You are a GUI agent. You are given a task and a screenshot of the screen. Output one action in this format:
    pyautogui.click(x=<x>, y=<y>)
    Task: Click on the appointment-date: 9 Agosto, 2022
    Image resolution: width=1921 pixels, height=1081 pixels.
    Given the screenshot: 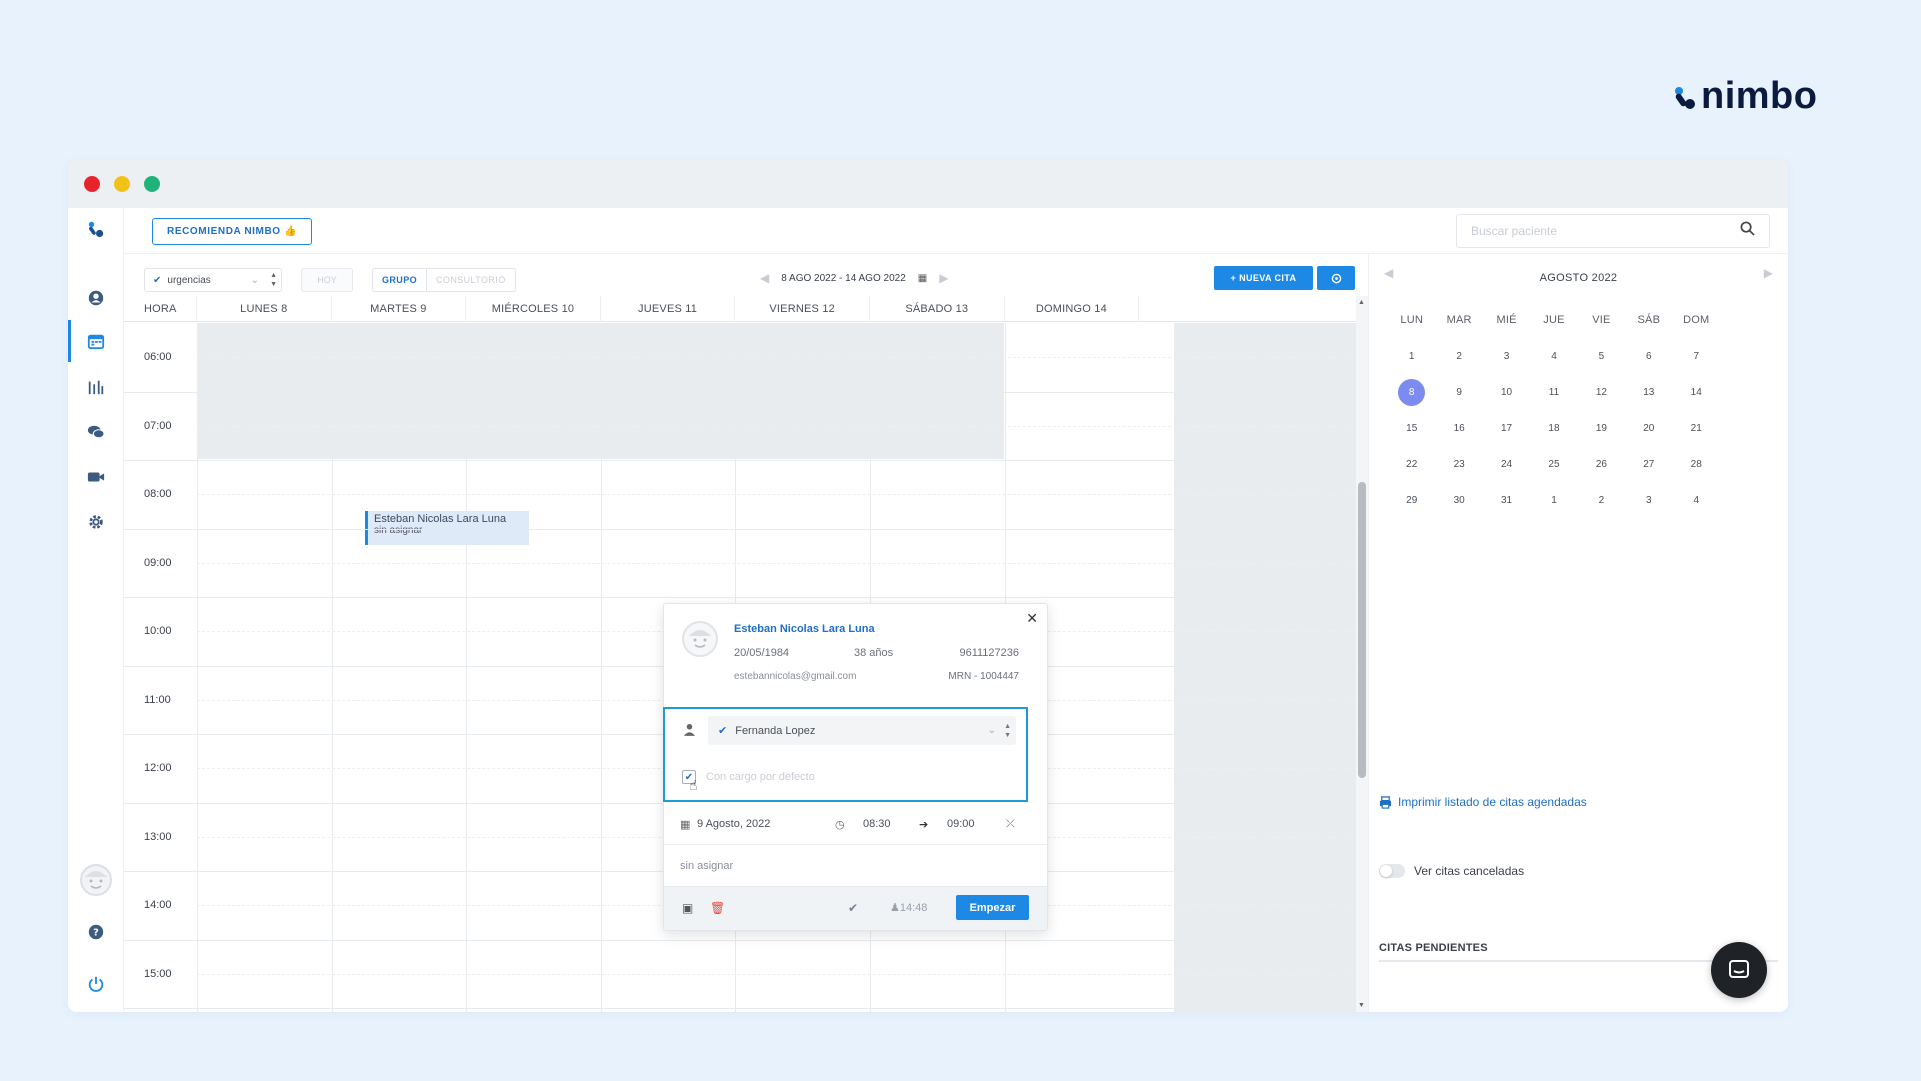 What is the action you would take?
    pyautogui.click(x=733, y=824)
    